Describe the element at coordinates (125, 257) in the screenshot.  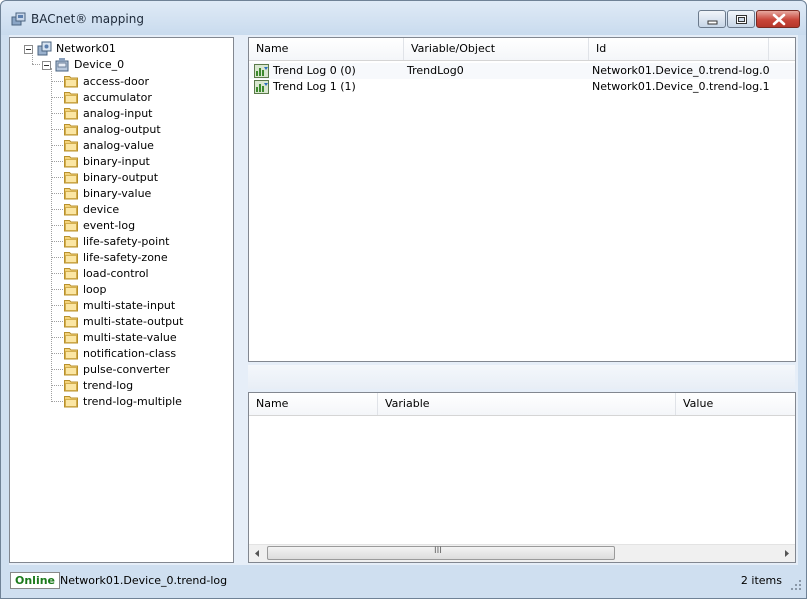
I see `tree-node-label: life-safety-zone` at that location.